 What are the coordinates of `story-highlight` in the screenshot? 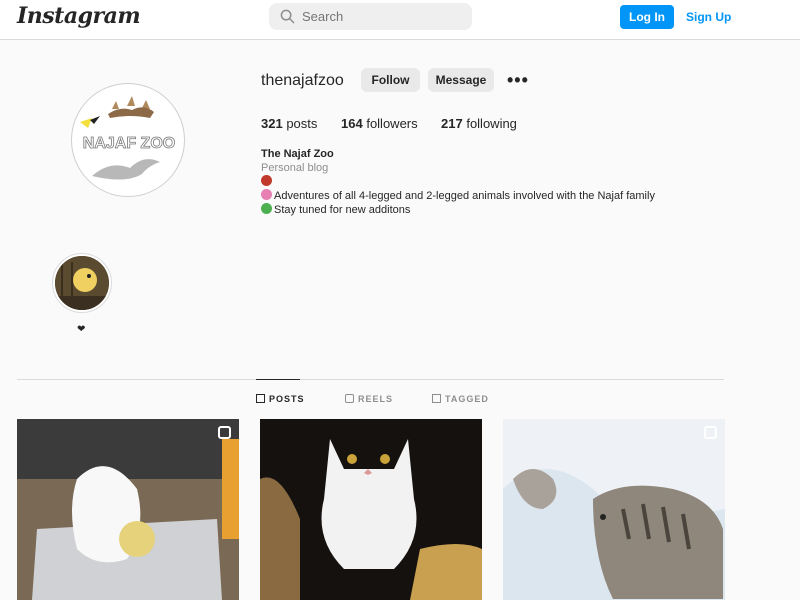 It's located at (82, 283).